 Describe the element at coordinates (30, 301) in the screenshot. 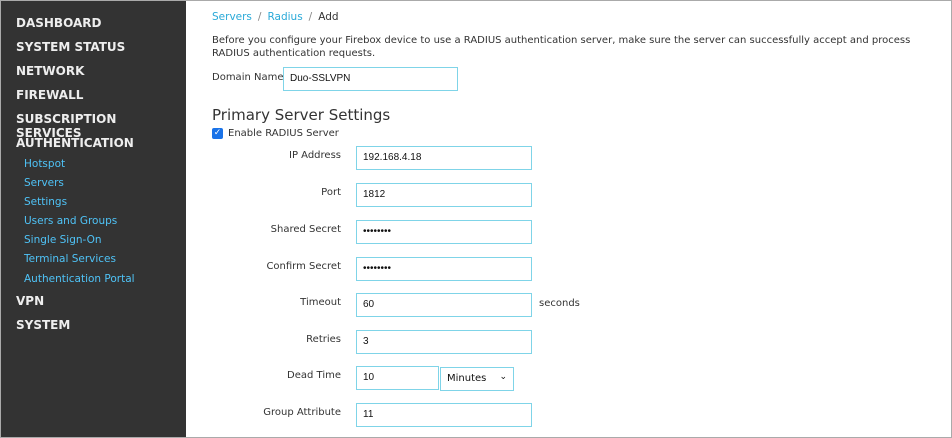

I see `nav-vpn: VPN` at that location.